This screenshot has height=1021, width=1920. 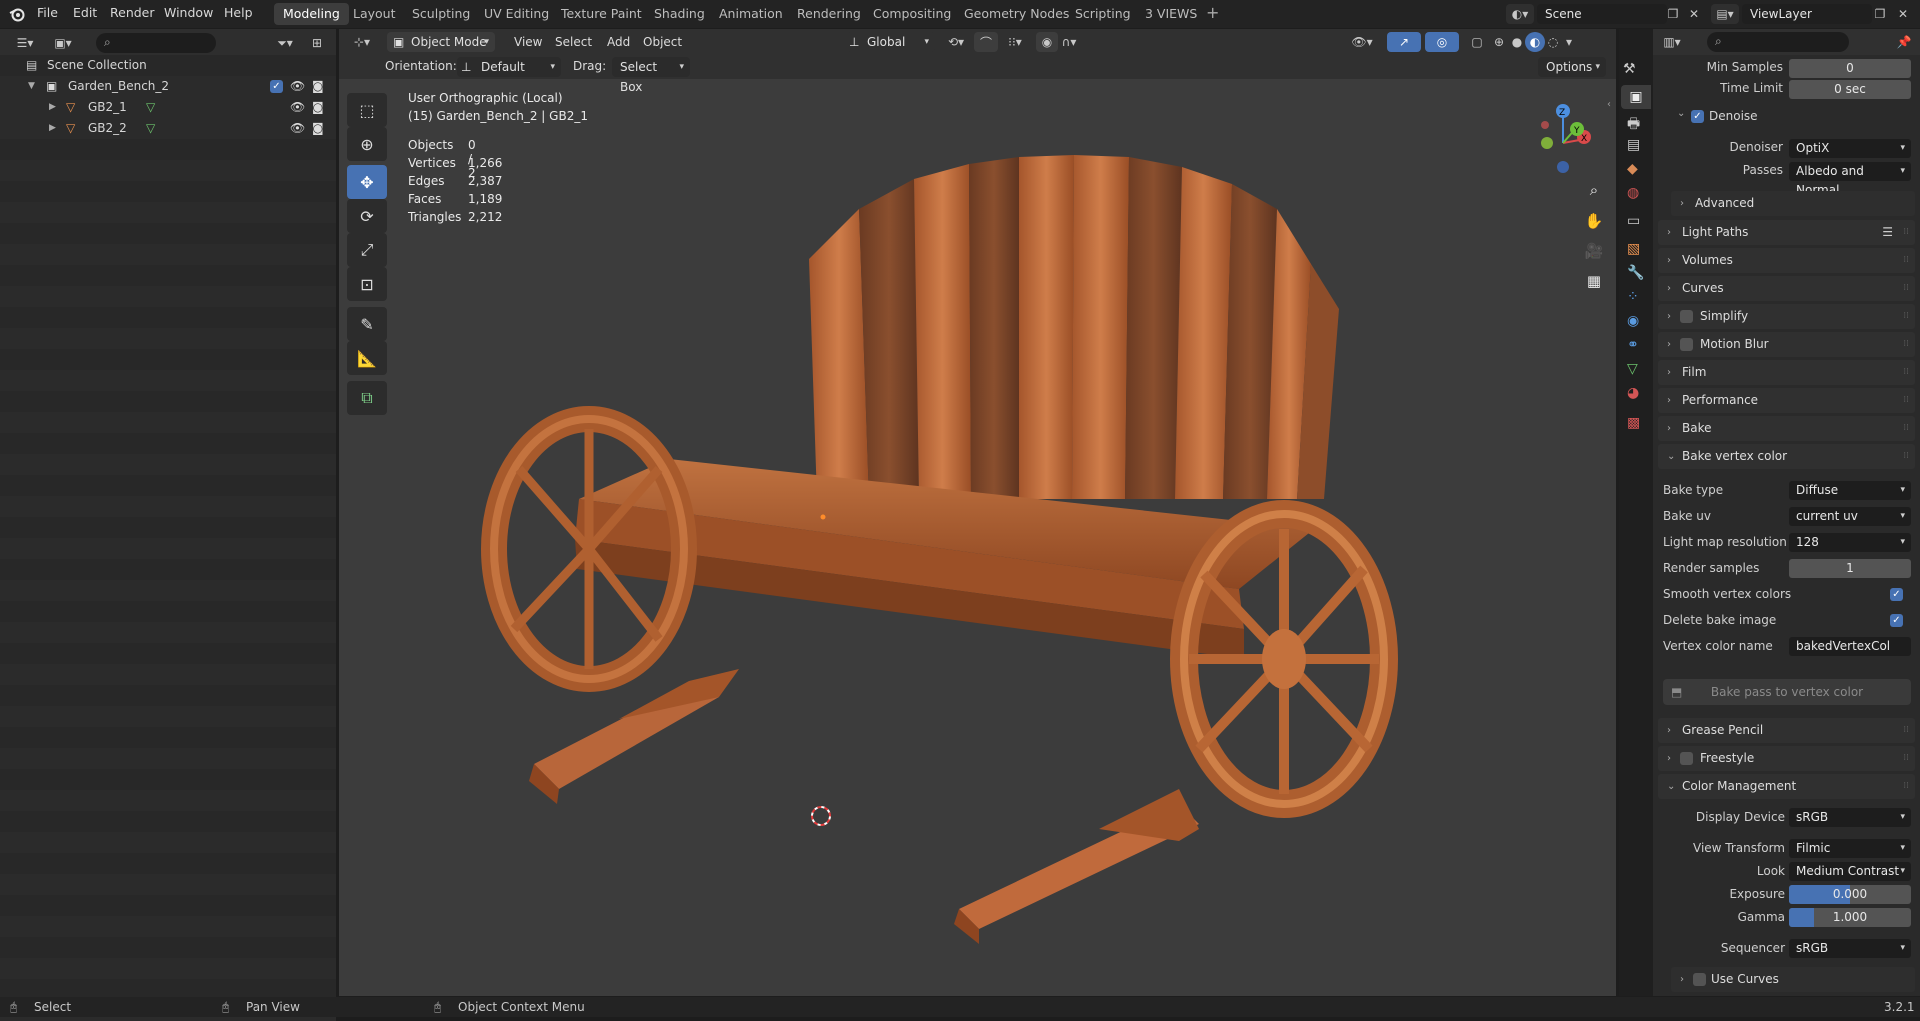 What do you see at coordinates (1635, 273) in the screenshot?
I see `modifier-tab-icon: 🔧` at bounding box center [1635, 273].